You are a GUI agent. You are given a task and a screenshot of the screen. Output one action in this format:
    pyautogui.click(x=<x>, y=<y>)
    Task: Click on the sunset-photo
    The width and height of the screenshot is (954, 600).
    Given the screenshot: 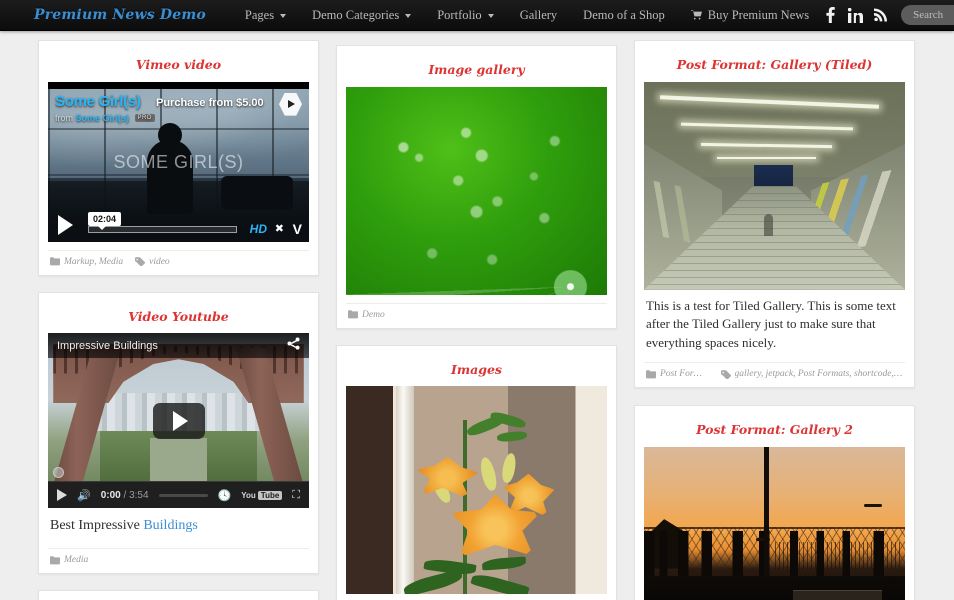 What is the action you would take?
    pyautogui.click(x=774, y=523)
    